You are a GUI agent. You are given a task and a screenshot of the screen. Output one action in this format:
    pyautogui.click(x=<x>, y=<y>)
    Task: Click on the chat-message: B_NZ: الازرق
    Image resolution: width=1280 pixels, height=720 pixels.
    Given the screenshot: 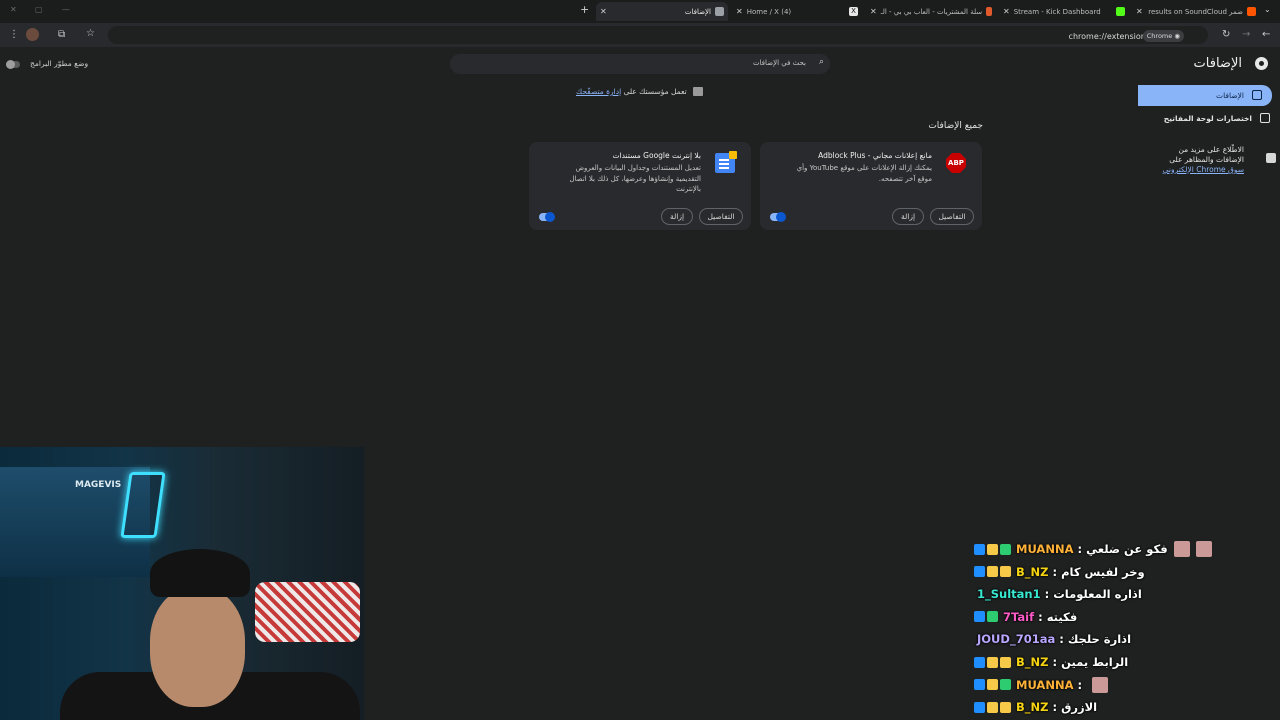 What is the action you would take?
    pyautogui.click(x=1035, y=707)
    